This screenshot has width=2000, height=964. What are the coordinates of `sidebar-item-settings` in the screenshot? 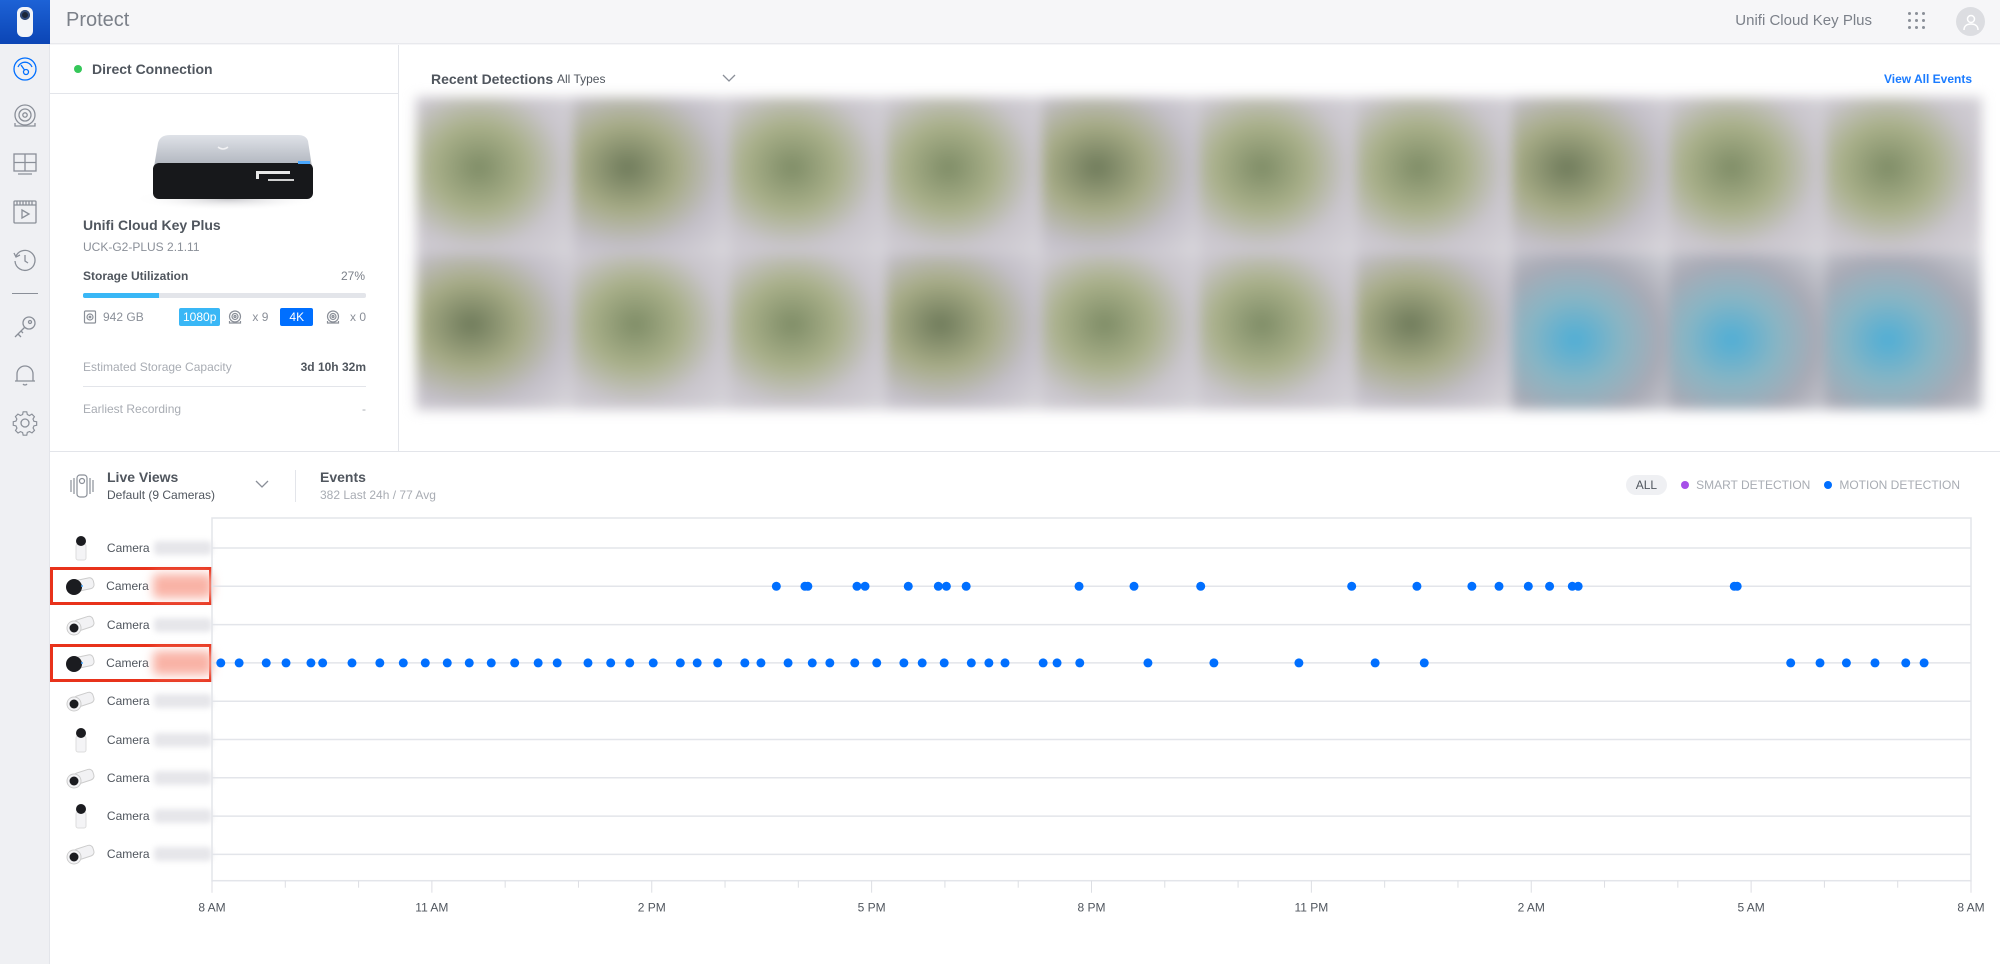 It's located at (25, 423).